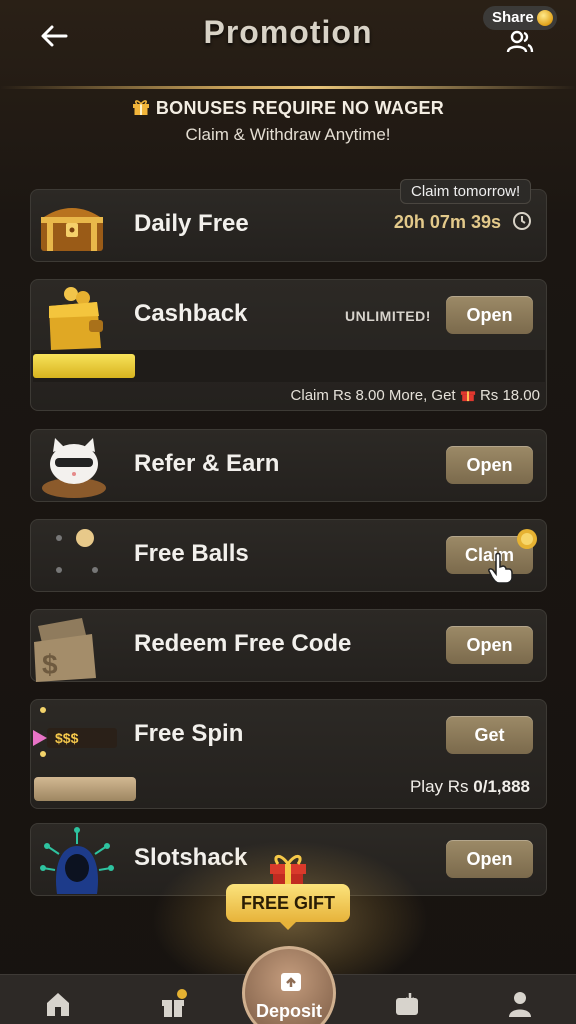 The image size is (576, 1024). What do you see at coordinates (288, 907) in the screenshot?
I see `free-gift-button: FREE GIFT` at bounding box center [288, 907].